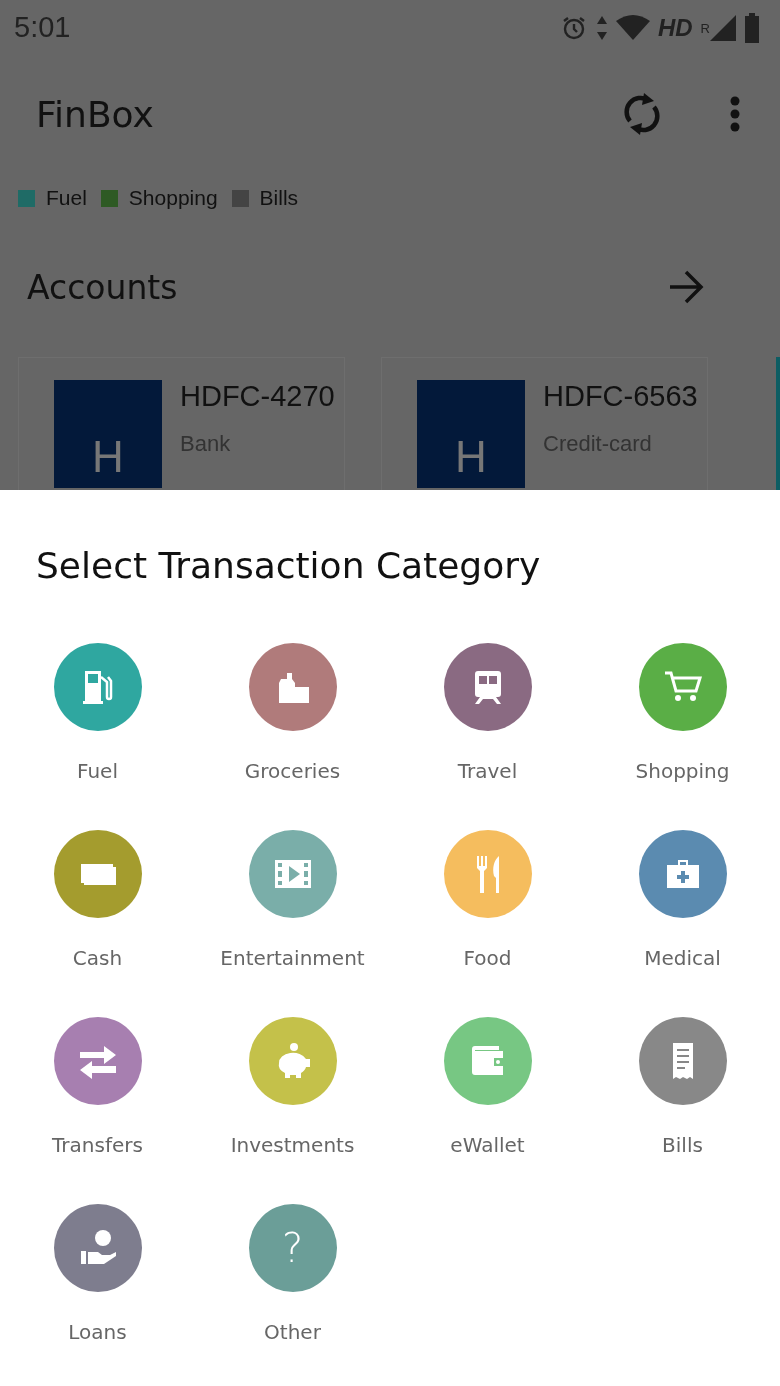 The image size is (780, 1386). What do you see at coordinates (292, 958) in the screenshot?
I see `category-label: Entertainment` at bounding box center [292, 958].